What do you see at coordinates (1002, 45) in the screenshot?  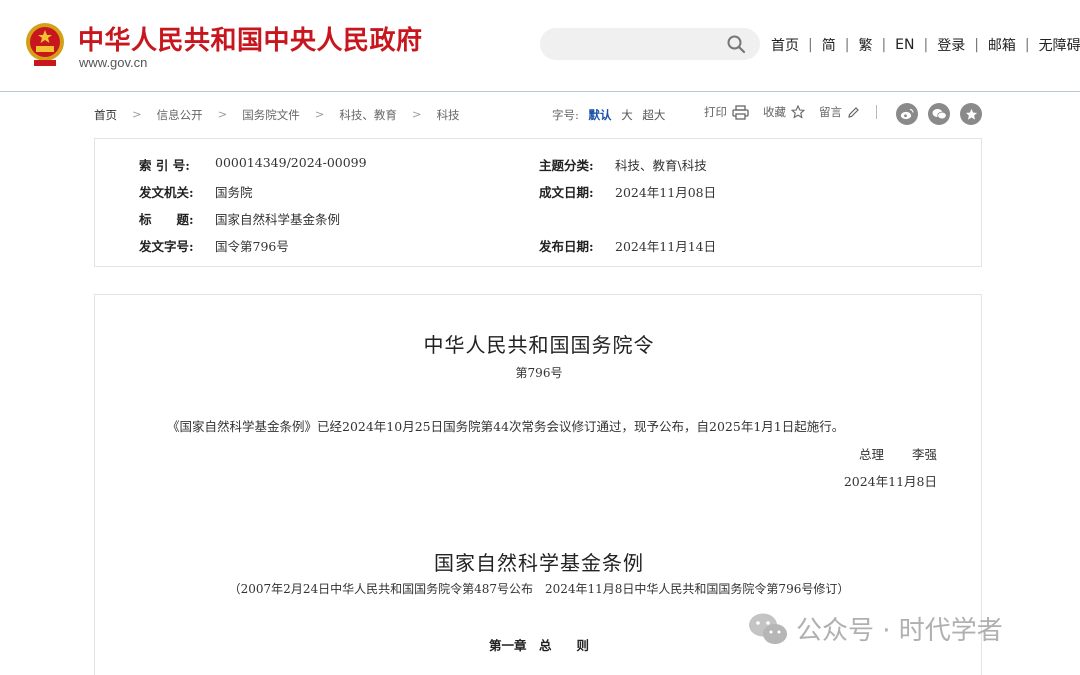 I see `nav-mail: 邮箱` at bounding box center [1002, 45].